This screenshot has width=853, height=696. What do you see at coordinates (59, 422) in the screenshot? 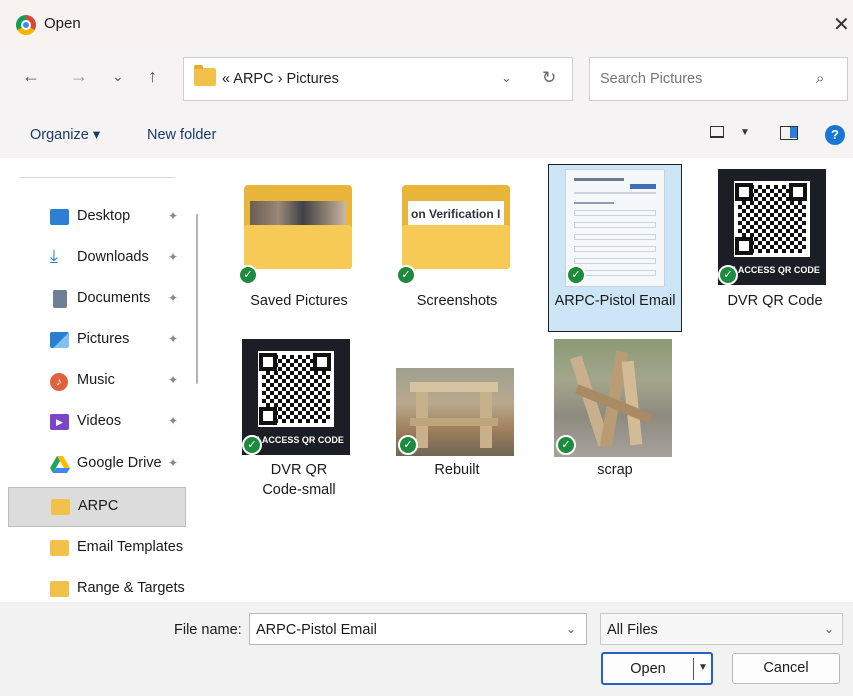
I see `videos-icon: ▶` at bounding box center [59, 422].